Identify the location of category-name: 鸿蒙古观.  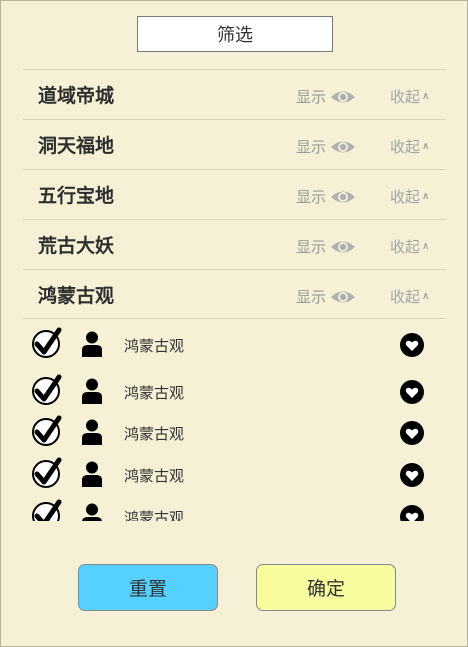
(76, 296).